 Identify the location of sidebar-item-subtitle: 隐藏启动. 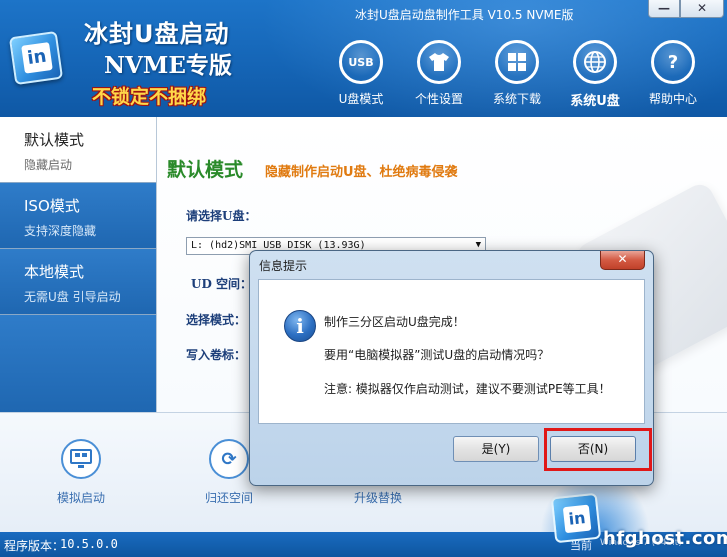
(48, 165).